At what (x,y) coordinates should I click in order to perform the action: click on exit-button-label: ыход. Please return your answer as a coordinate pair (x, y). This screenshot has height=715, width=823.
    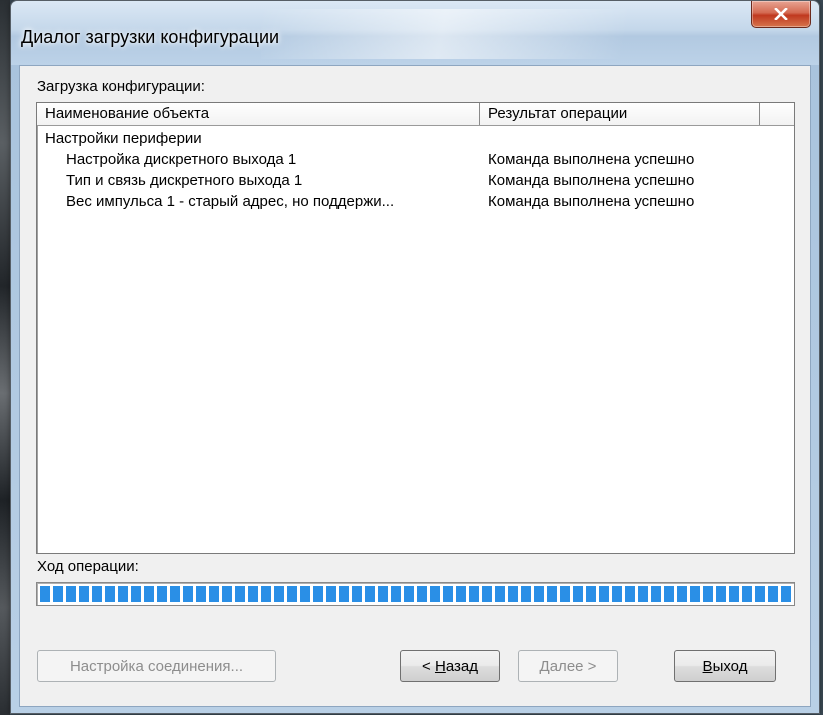
    Looking at the image, I should click on (730, 666).